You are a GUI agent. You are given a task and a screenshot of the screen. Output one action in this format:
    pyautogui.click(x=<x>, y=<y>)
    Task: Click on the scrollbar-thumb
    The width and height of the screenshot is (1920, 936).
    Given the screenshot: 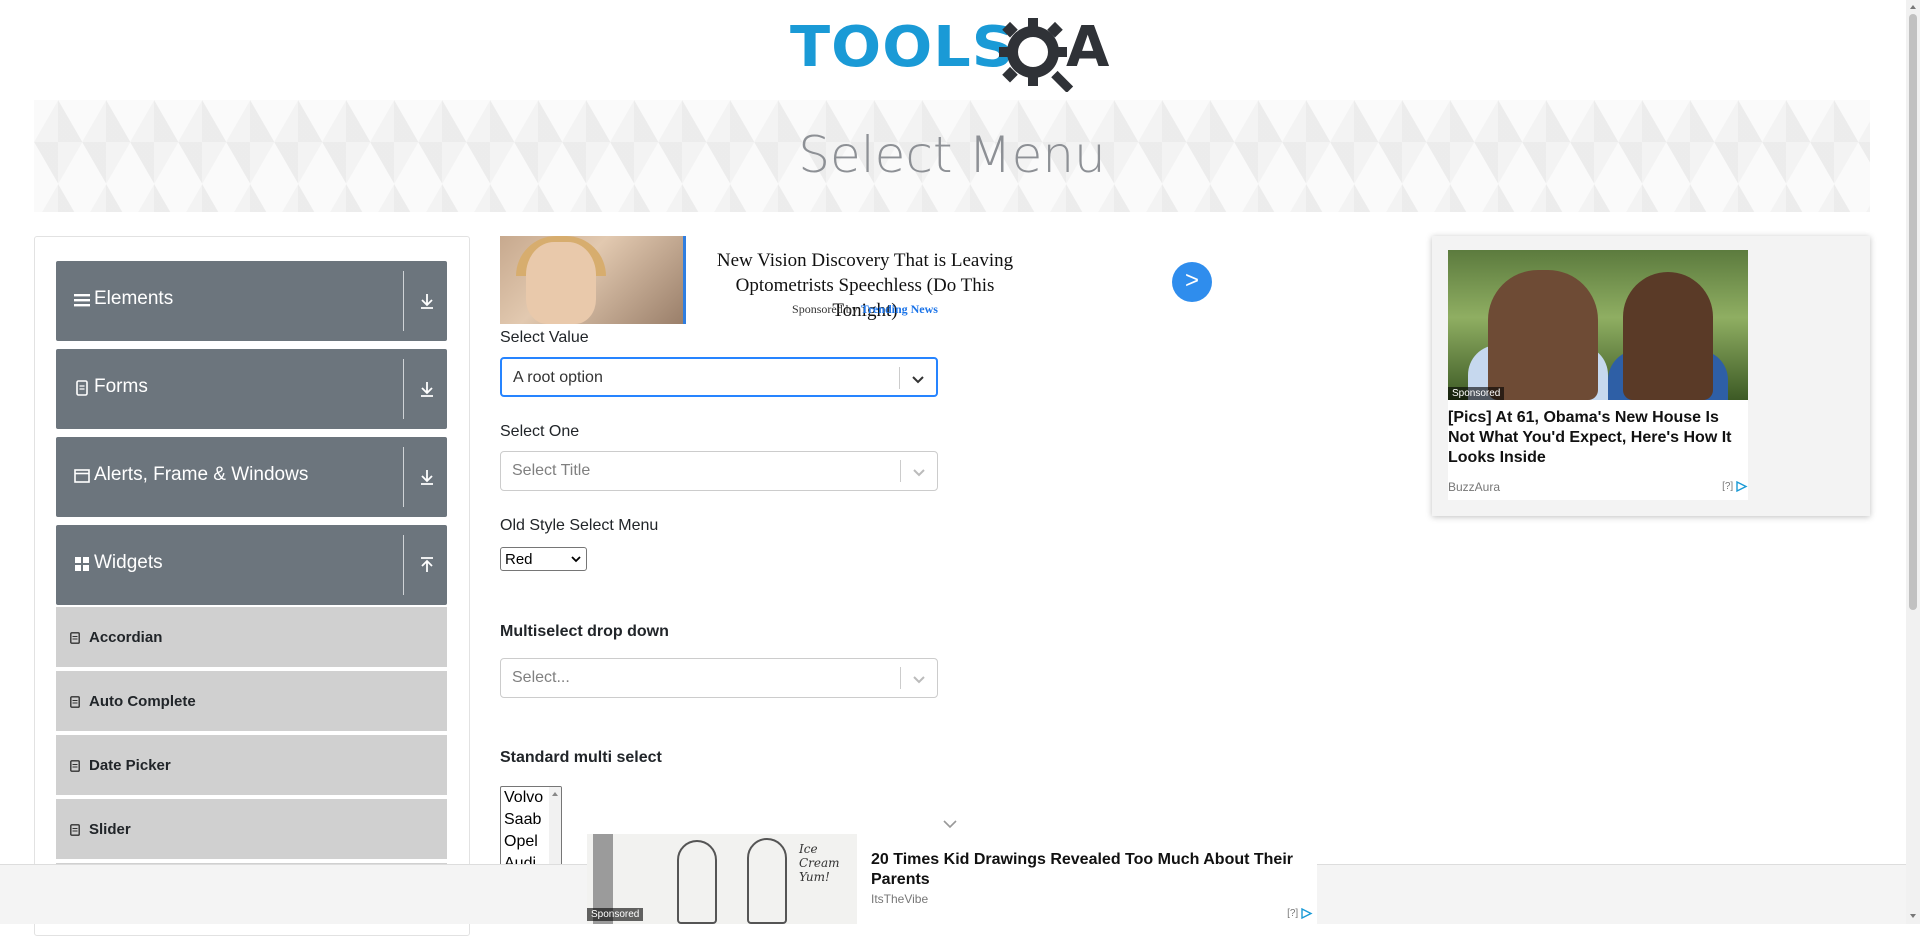 What is the action you would take?
    pyautogui.click(x=1913, y=312)
    